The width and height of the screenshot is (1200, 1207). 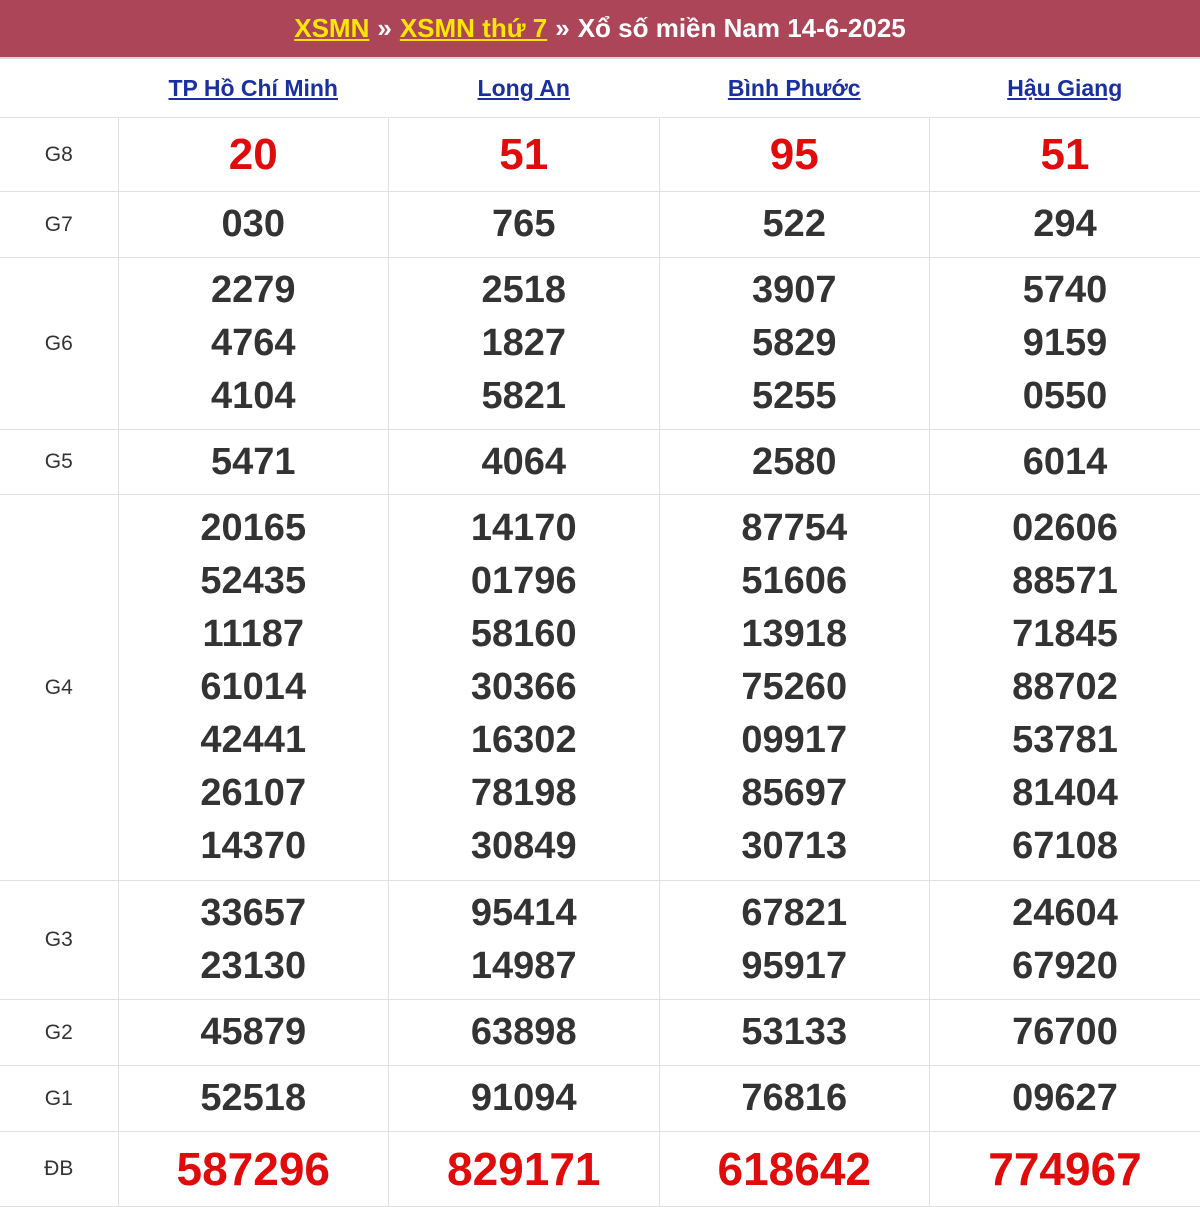 I want to click on province-link-long-an: Long An, so click(x=524, y=88).